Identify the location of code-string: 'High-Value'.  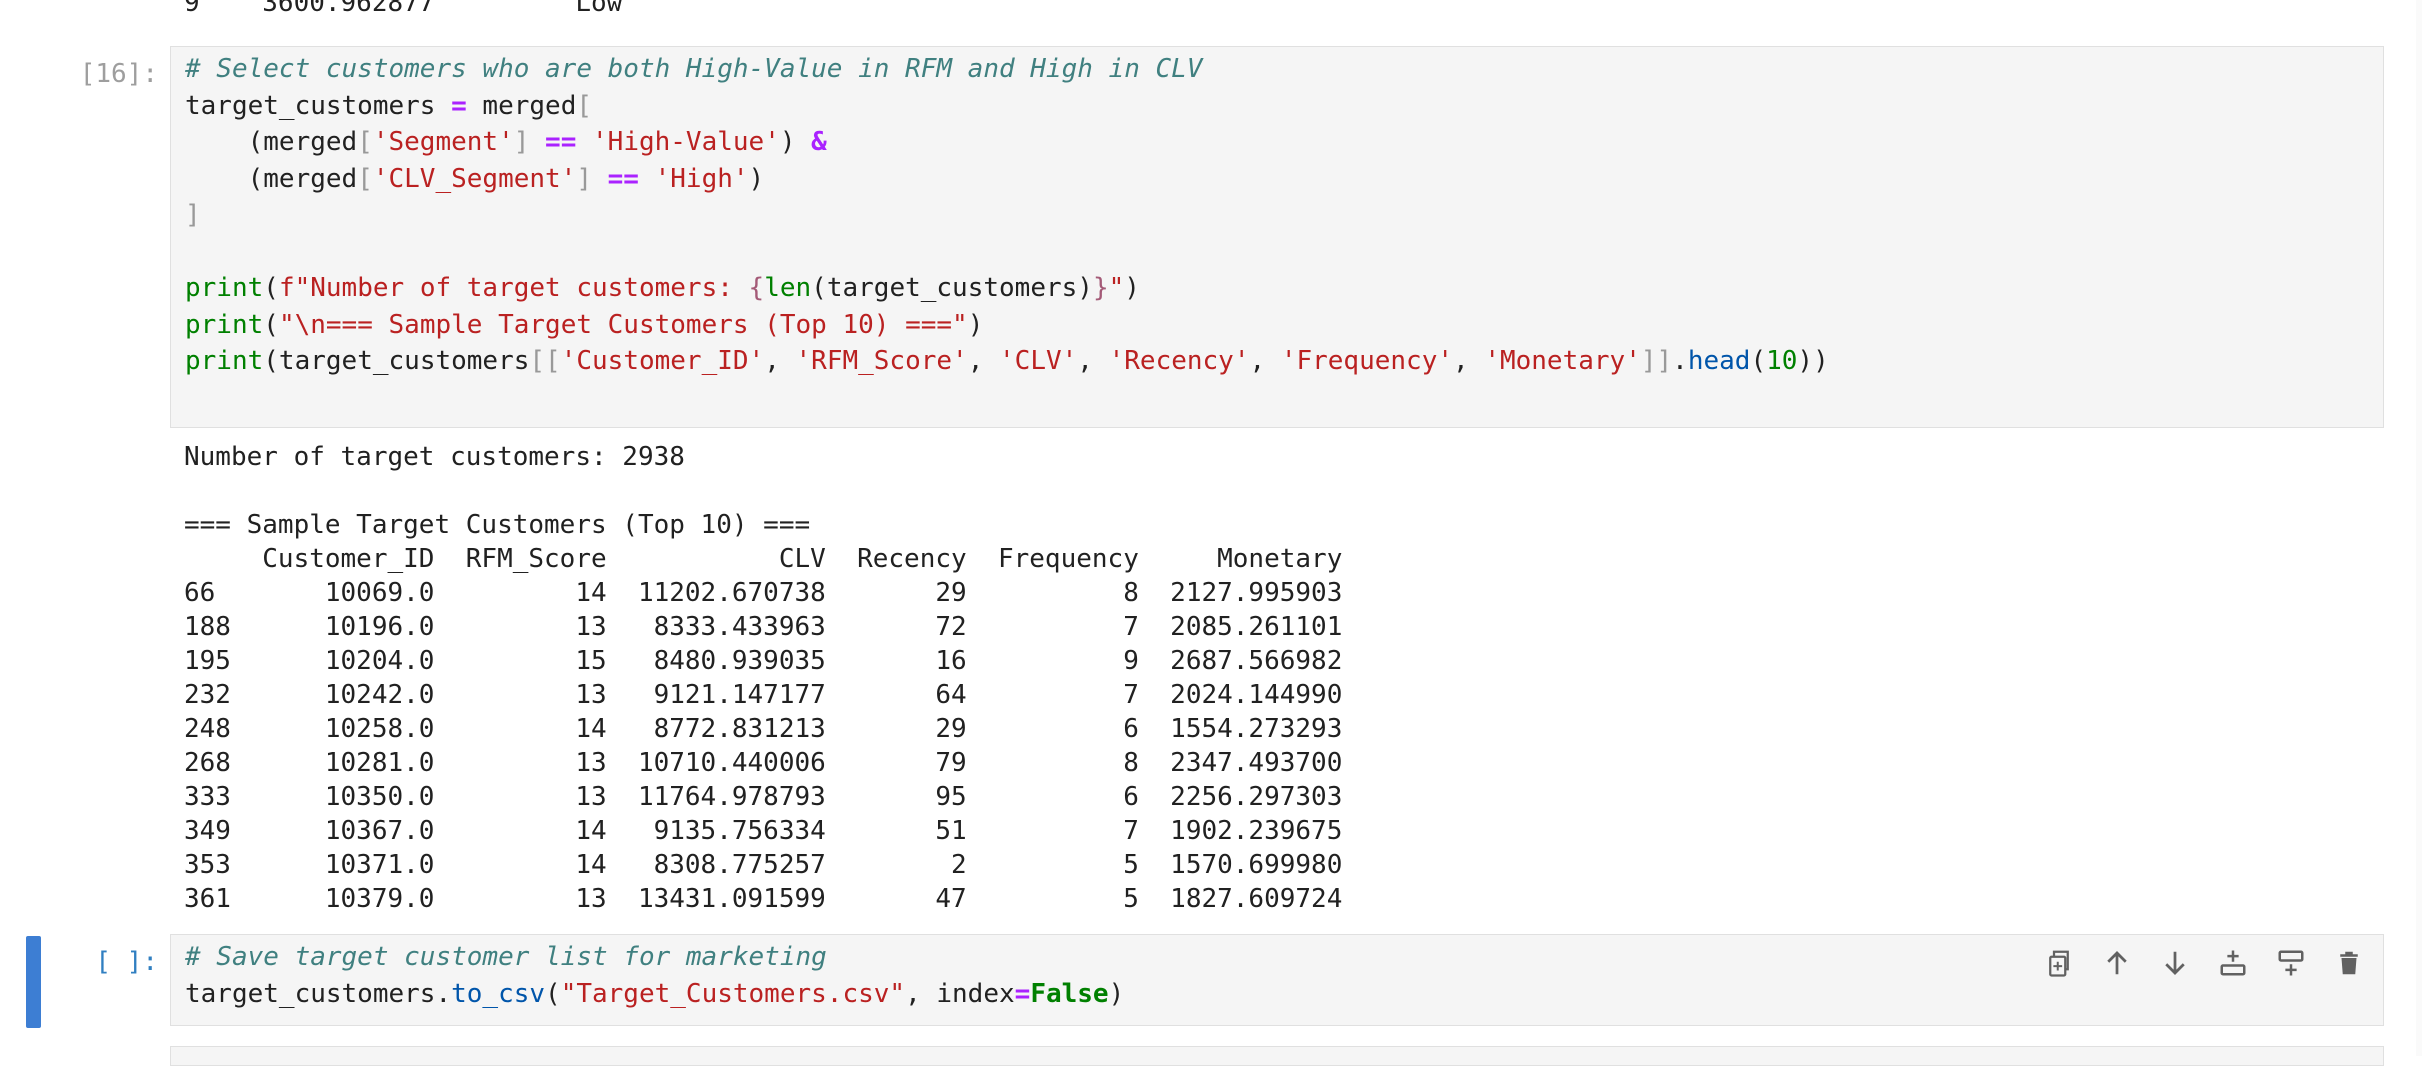
(686, 142).